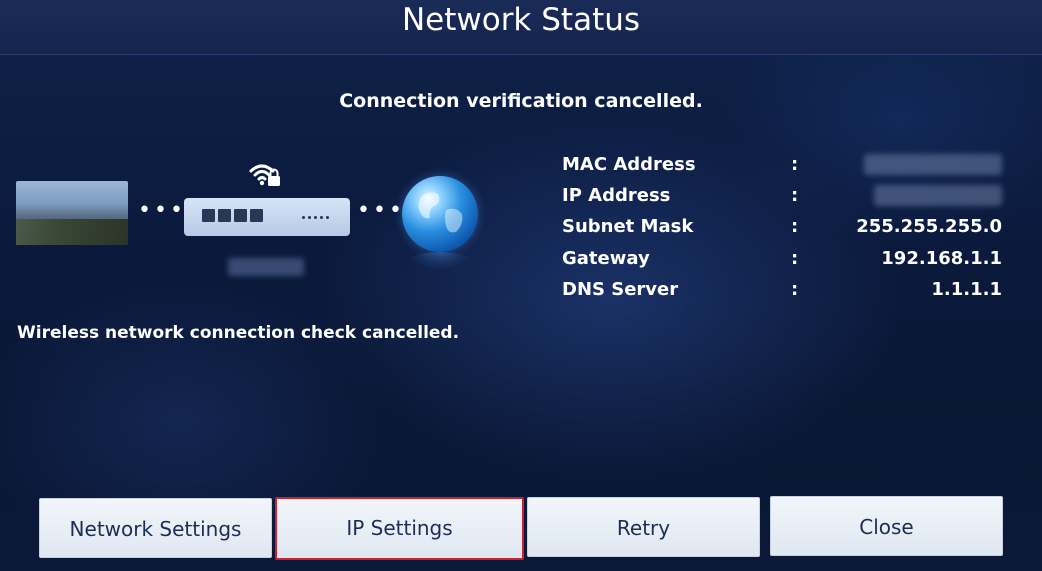  I want to click on router-name-redacted, so click(266, 267).